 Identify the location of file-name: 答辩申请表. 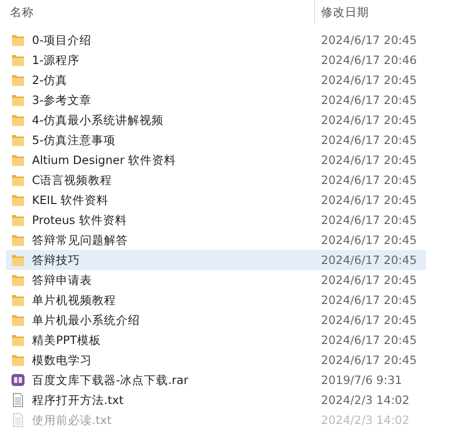
(62, 280).